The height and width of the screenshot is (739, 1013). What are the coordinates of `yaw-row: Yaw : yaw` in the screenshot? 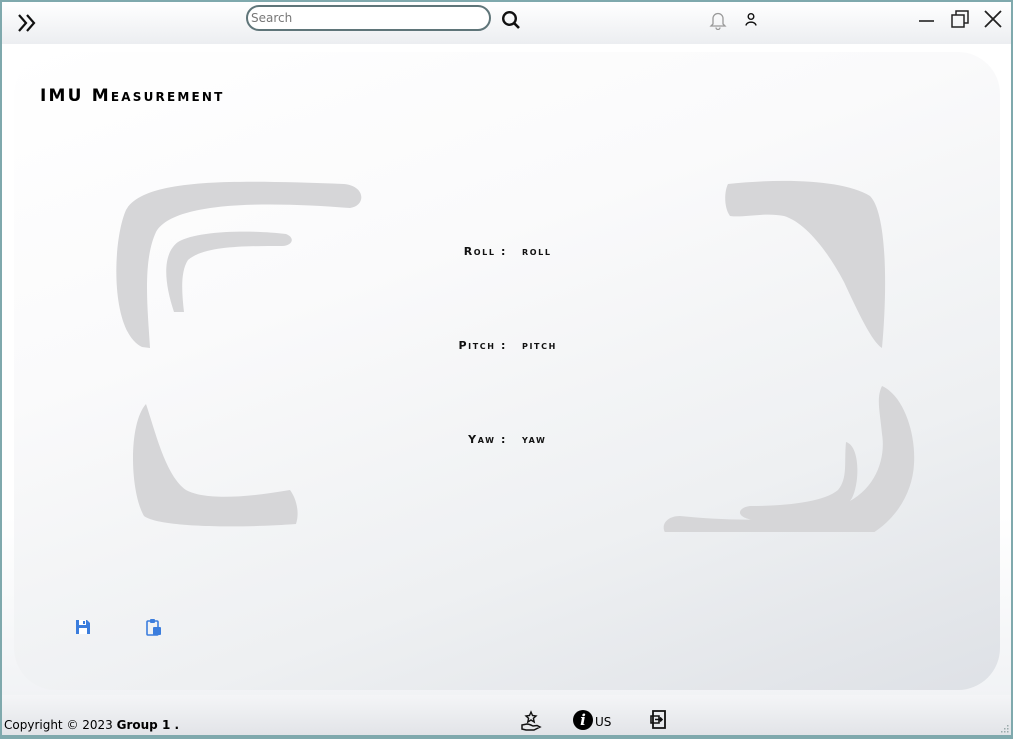 It's located at (507, 443).